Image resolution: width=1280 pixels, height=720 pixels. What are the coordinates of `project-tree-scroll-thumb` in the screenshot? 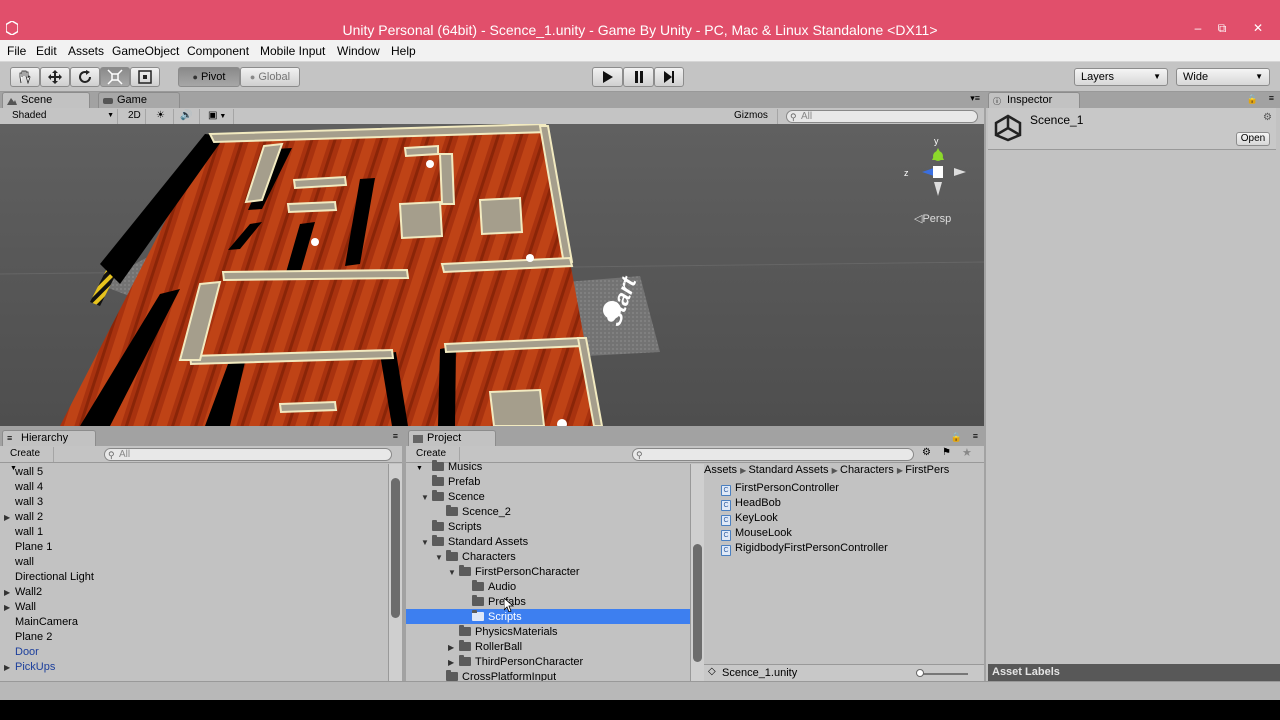 It's located at (697, 603).